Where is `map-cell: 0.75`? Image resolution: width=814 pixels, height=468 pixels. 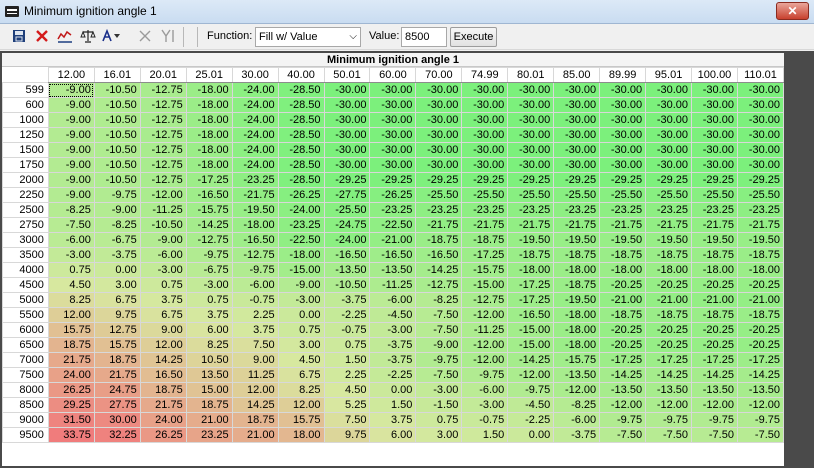 map-cell: 0.75 is located at coordinates (71, 270).